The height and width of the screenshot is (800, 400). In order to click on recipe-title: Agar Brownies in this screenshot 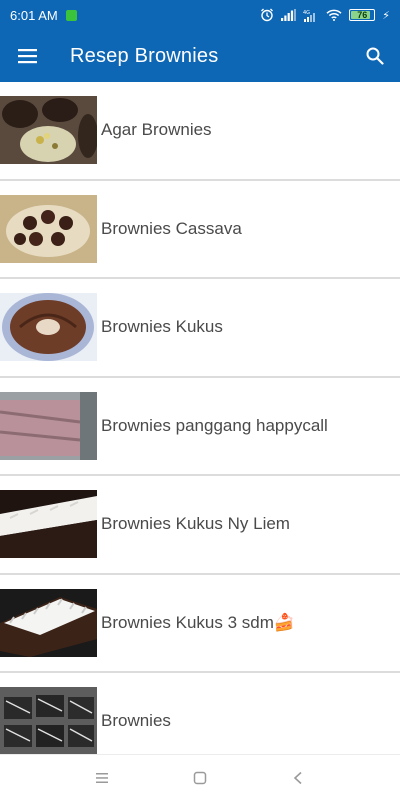, I will do `click(156, 130)`.